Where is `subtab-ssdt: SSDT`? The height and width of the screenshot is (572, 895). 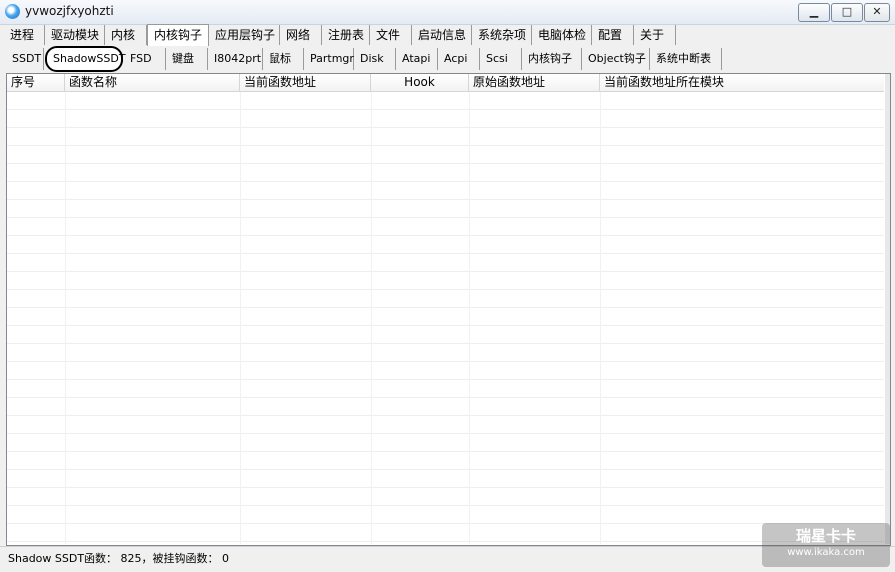 subtab-ssdt: SSDT is located at coordinates (25, 59).